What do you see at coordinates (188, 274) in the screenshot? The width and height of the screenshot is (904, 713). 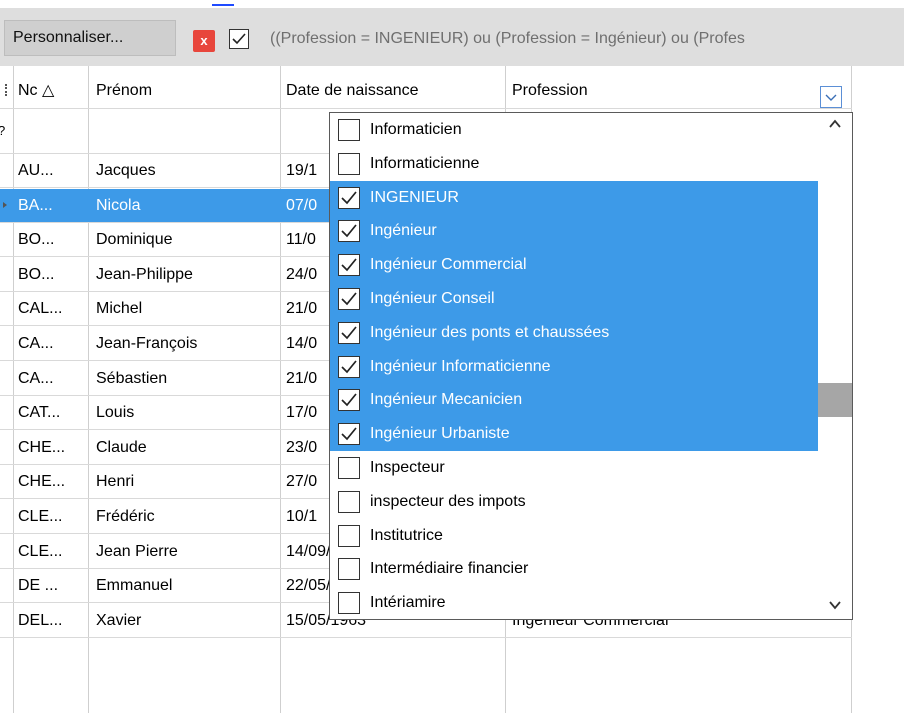 I see `cell-prenom: Jean-Philippe` at bounding box center [188, 274].